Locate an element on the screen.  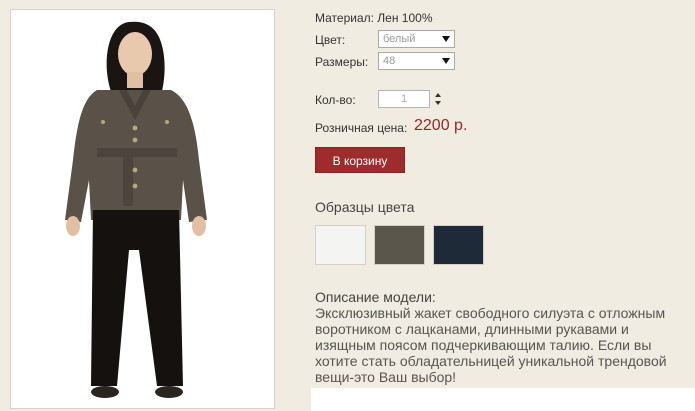
swatch-dark-navy is located at coordinates (458, 245).